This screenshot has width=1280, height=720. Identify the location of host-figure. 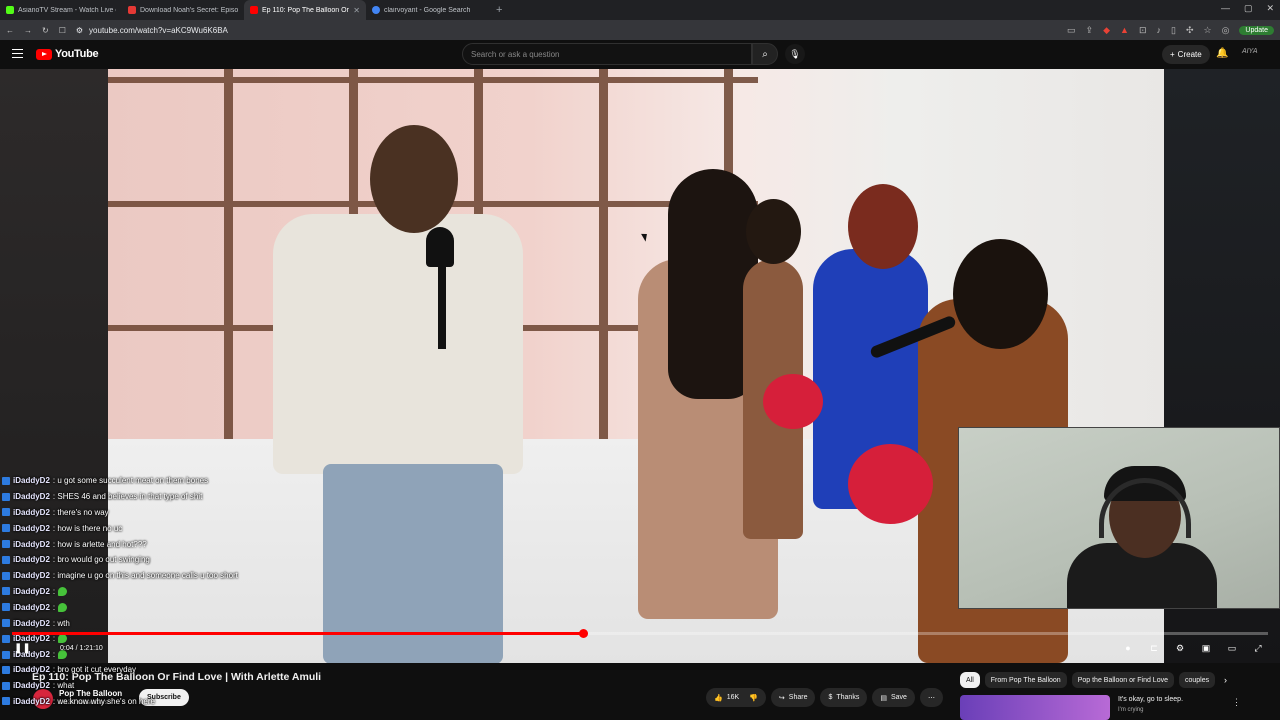
(398, 344).